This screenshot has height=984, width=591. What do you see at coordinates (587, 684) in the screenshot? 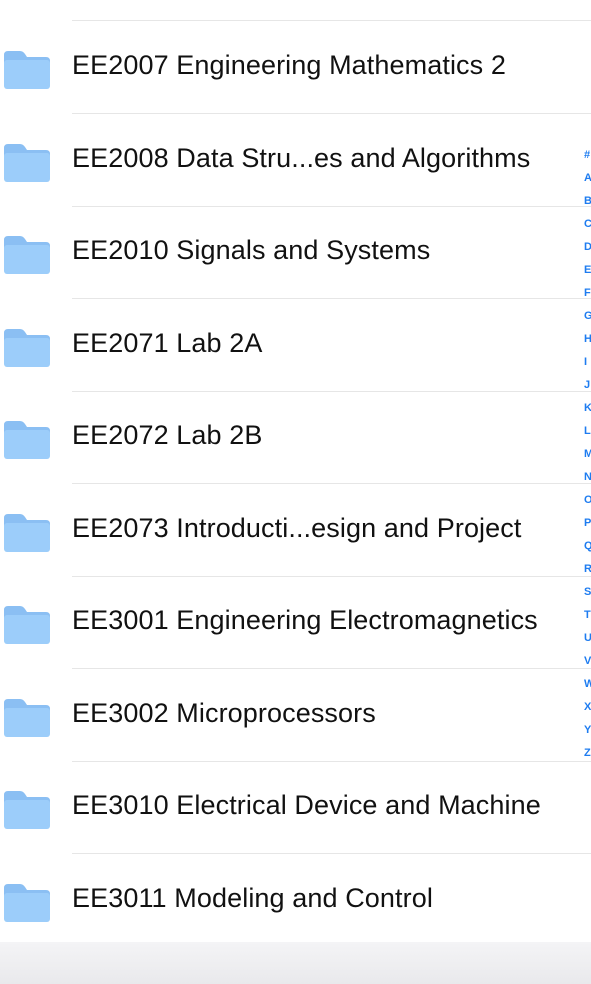
I see `index-letter: W` at bounding box center [587, 684].